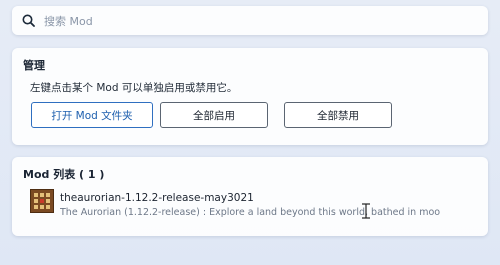  I want to click on crafting-block-icon, so click(42, 201).